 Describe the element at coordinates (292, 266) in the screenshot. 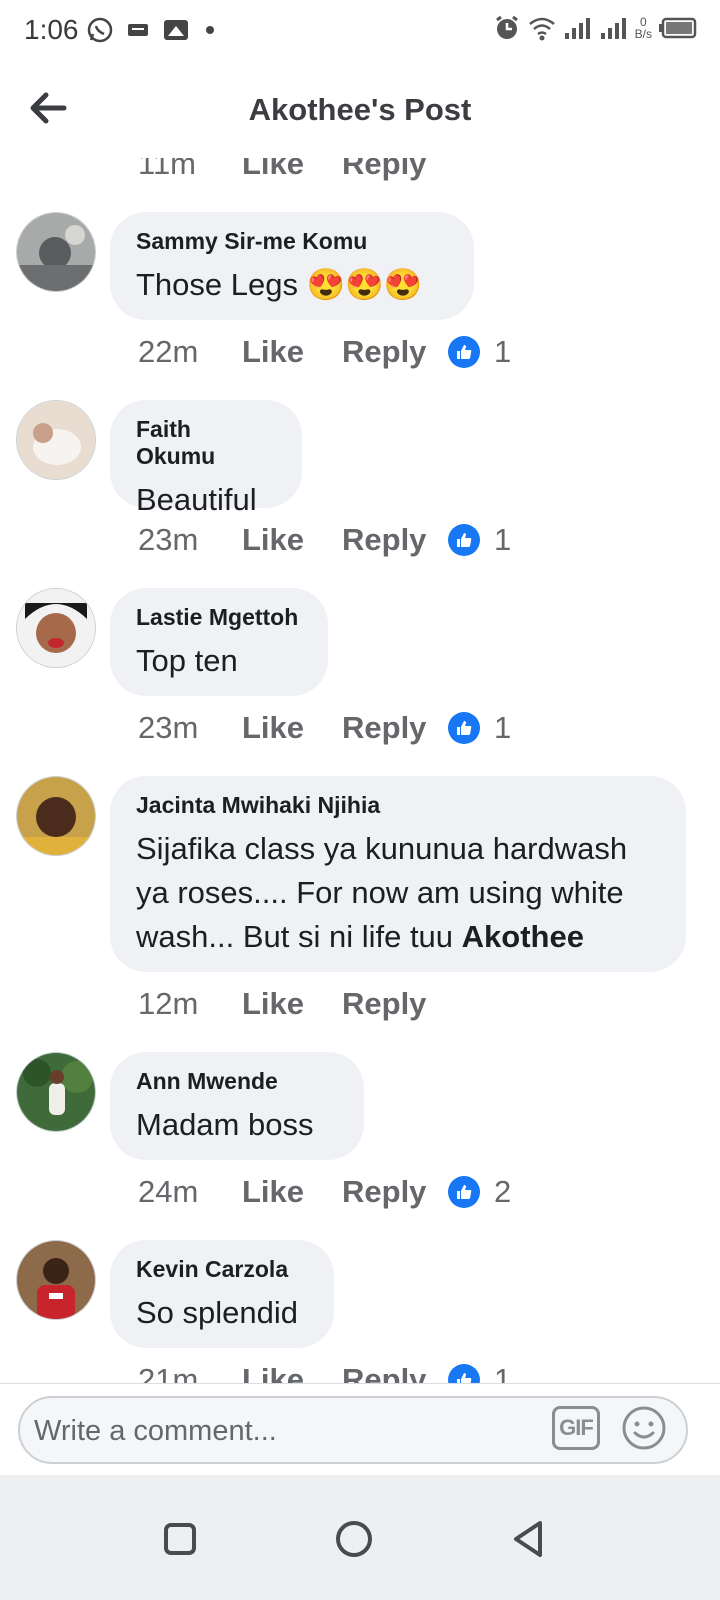

I see `comment-bubble: Sammy Sir-me Komu Those Legs 😍😍😍` at that location.